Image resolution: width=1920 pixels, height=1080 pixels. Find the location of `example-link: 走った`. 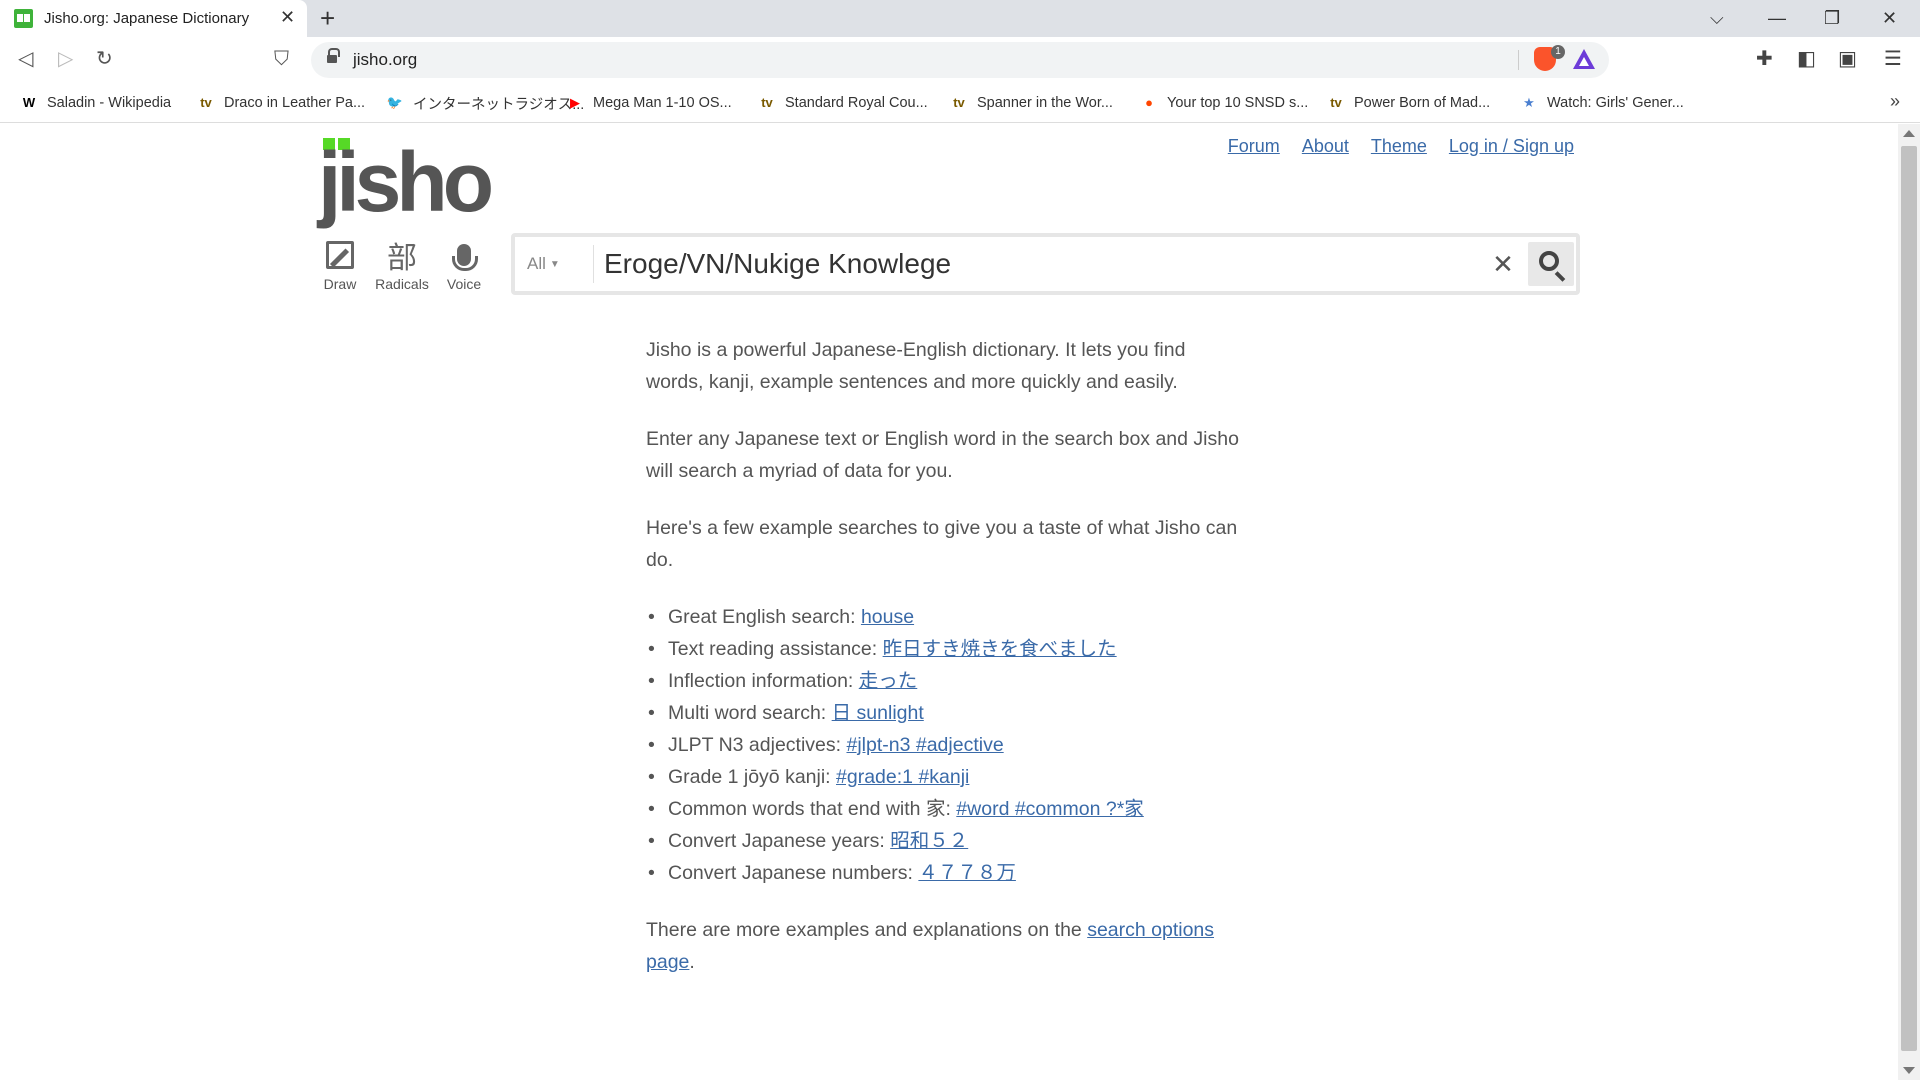

example-link: 走った is located at coordinates (888, 681).